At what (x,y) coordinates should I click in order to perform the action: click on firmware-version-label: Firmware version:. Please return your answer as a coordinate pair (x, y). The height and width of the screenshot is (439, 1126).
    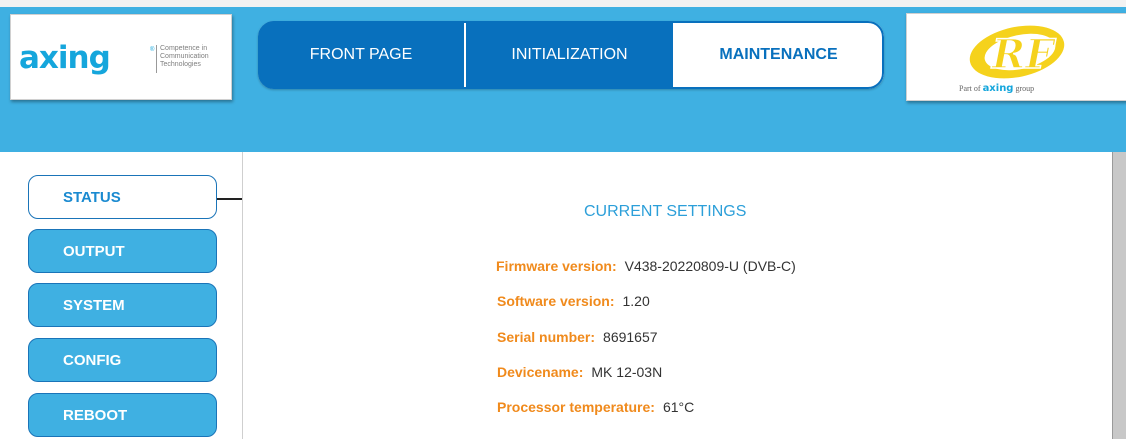
    Looking at the image, I should click on (556, 266).